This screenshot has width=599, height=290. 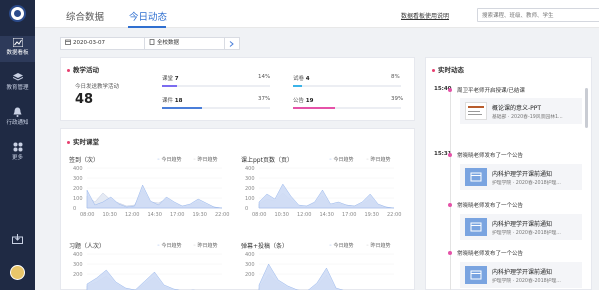 What do you see at coordinates (491, 91) in the screenshot?
I see `feed-text: 周卫平老师开启授课/已结课` at bounding box center [491, 91].